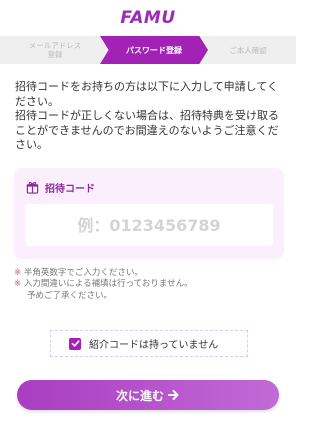  Describe the element at coordinates (147, 94) in the screenshot. I see `intro-line-1: 招待コードをお持ちの方は以下に入力して申請してください。` at that location.